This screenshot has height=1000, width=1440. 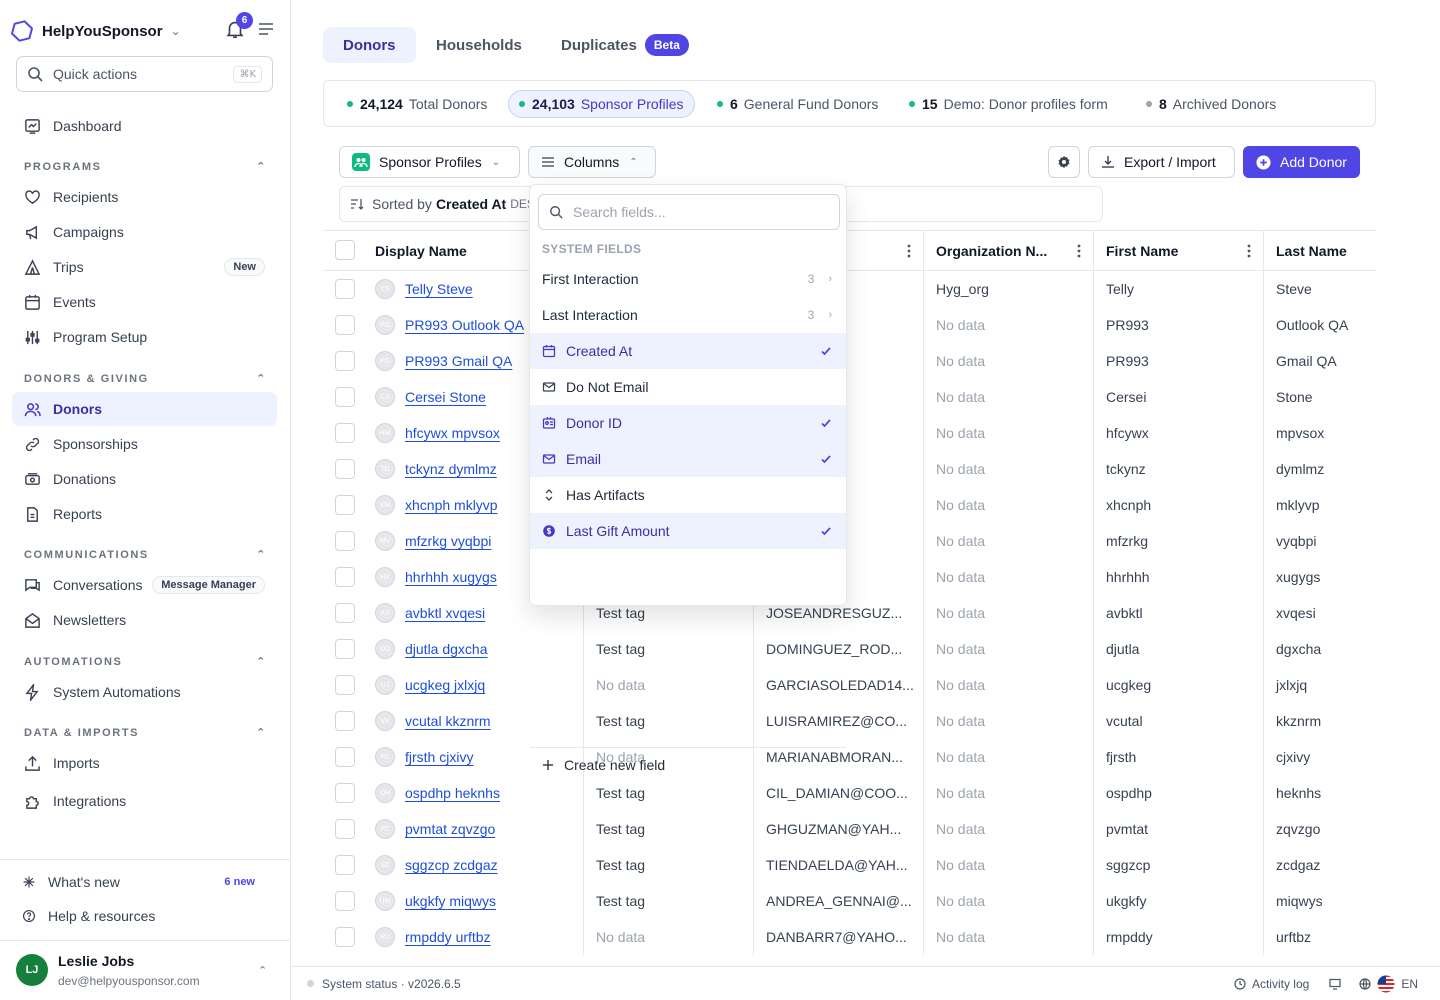 I want to click on sidebar-item-system-automations: System Automations, so click(x=144, y=692).